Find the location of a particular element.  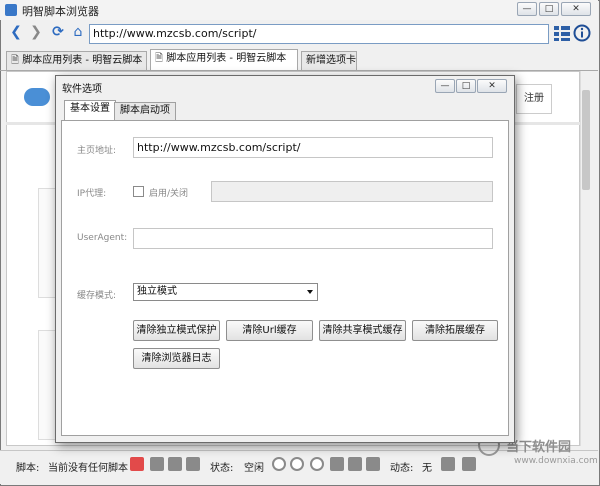

tab-new: 新增选项卡 is located at coordinates (329, 60).